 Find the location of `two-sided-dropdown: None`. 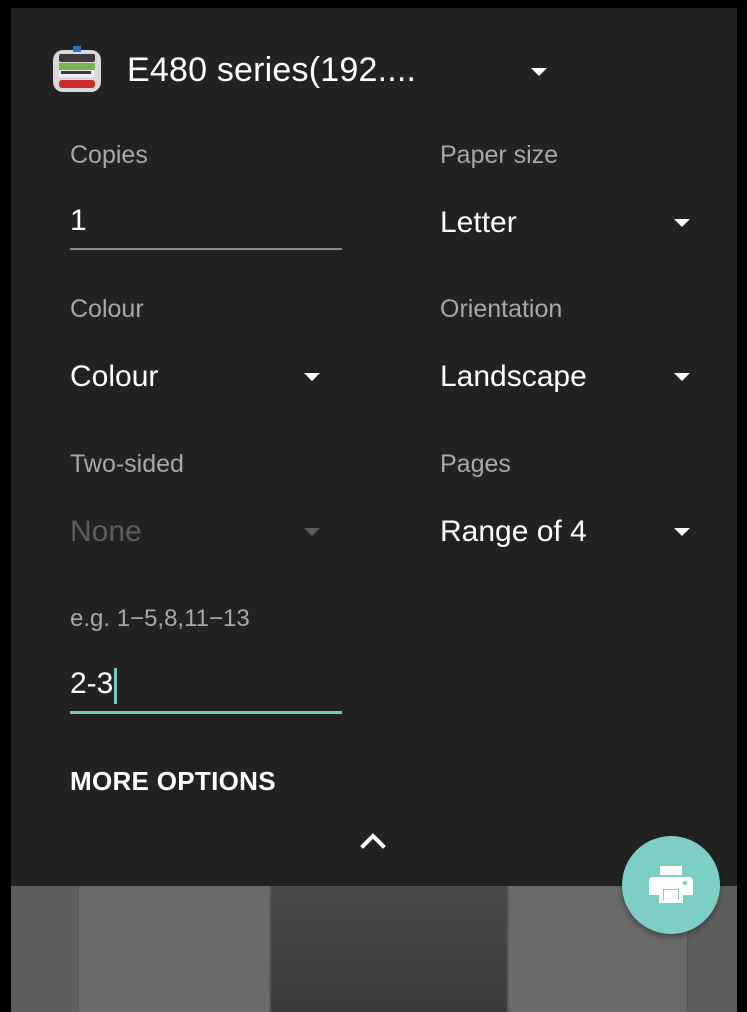

two-sided-dropdown: None is located at coordinates (195, 532).